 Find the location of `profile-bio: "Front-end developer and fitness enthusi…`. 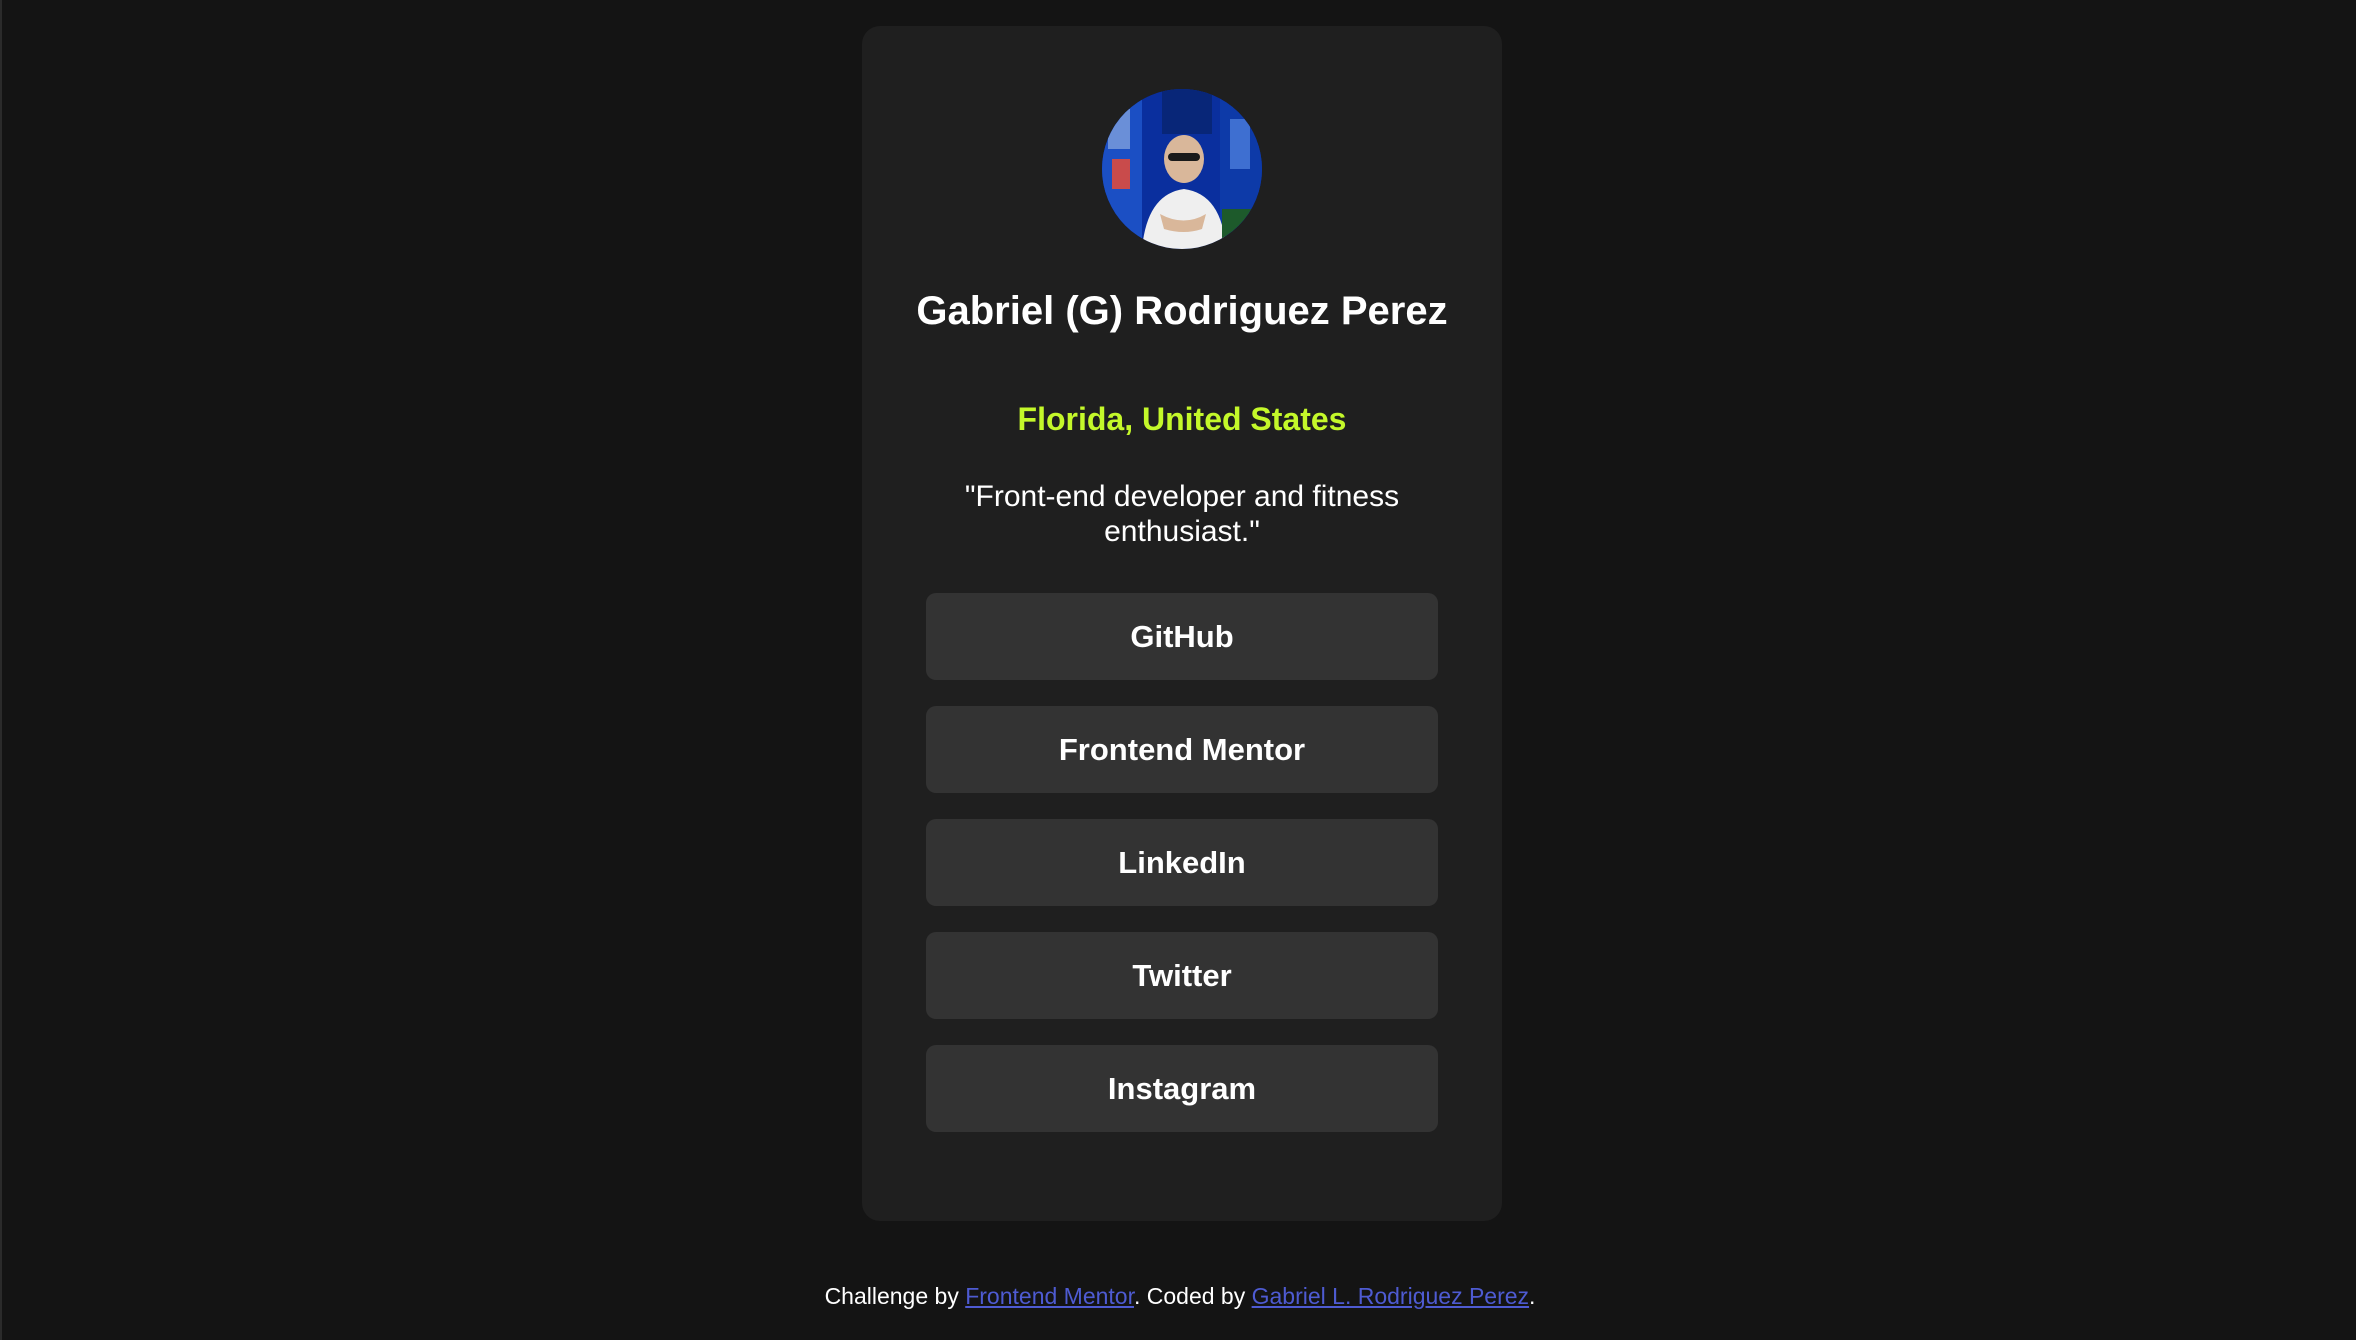

profile-bio: "Front-end developer and fitness enthusi… is located at coordinates (1182, 514).